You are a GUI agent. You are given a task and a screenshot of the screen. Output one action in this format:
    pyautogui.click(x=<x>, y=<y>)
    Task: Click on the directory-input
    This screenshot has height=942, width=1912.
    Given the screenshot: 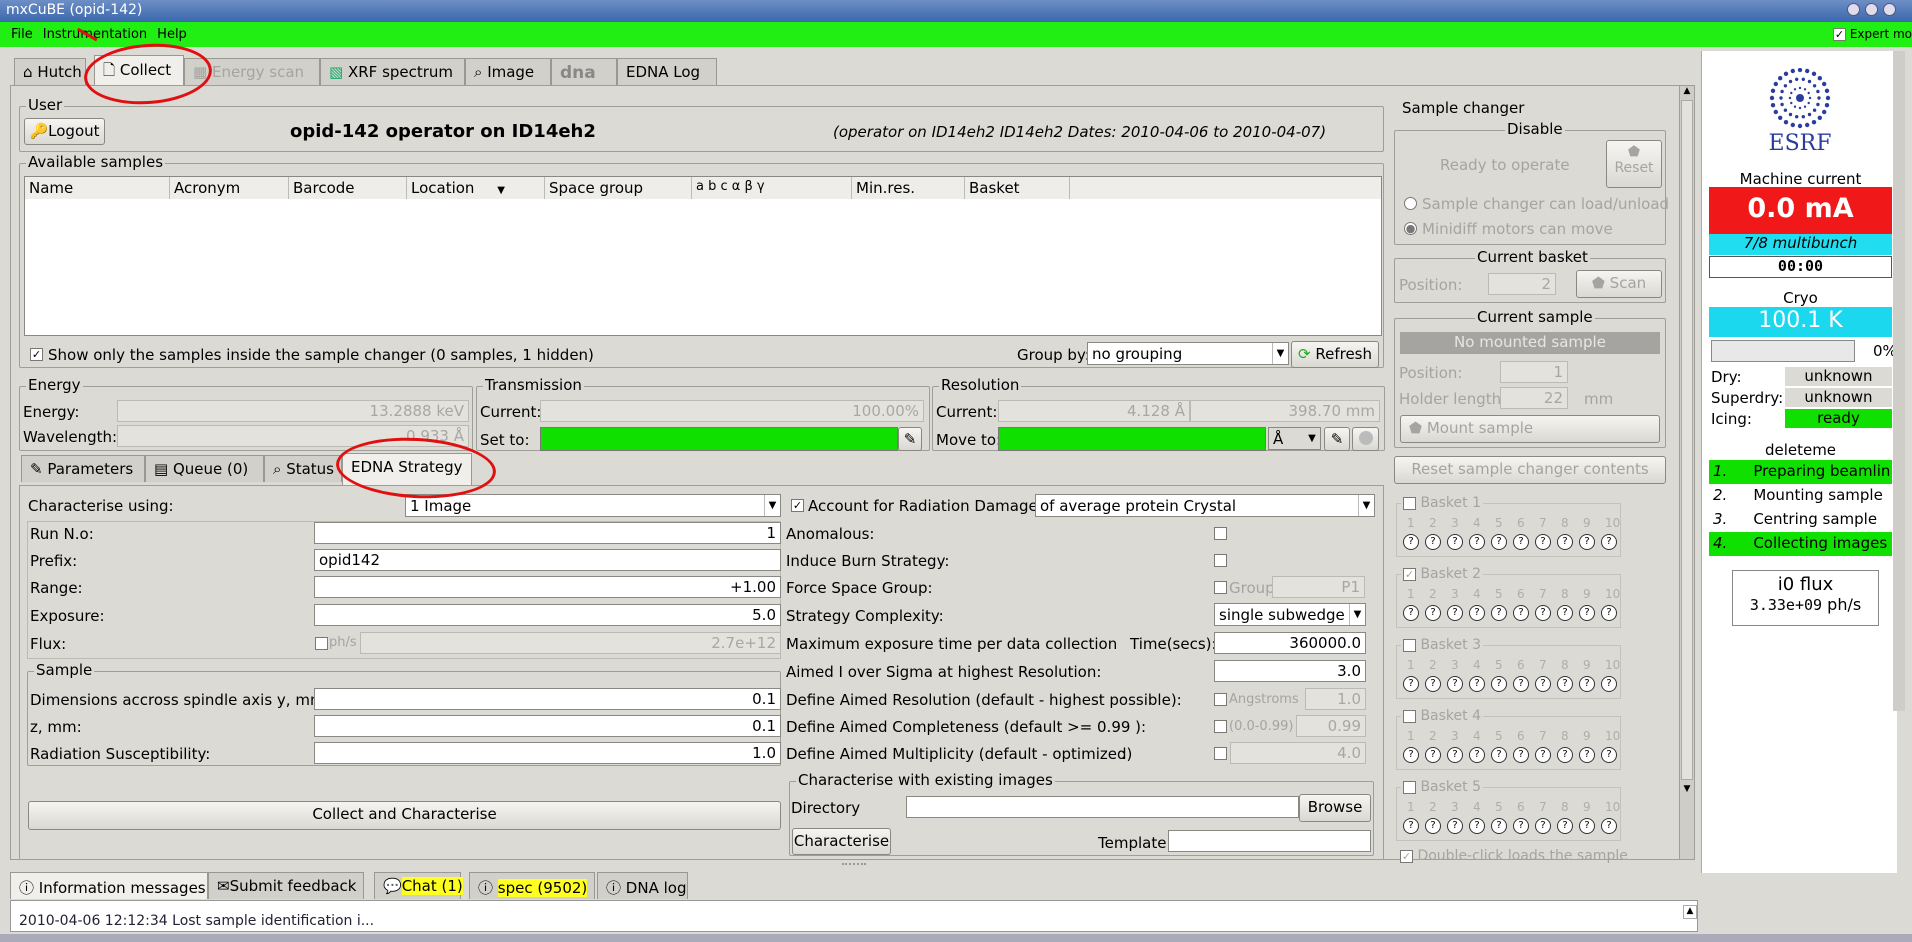 What is the action you would take?
    pyautogui.click(x=1102, y=807)
    